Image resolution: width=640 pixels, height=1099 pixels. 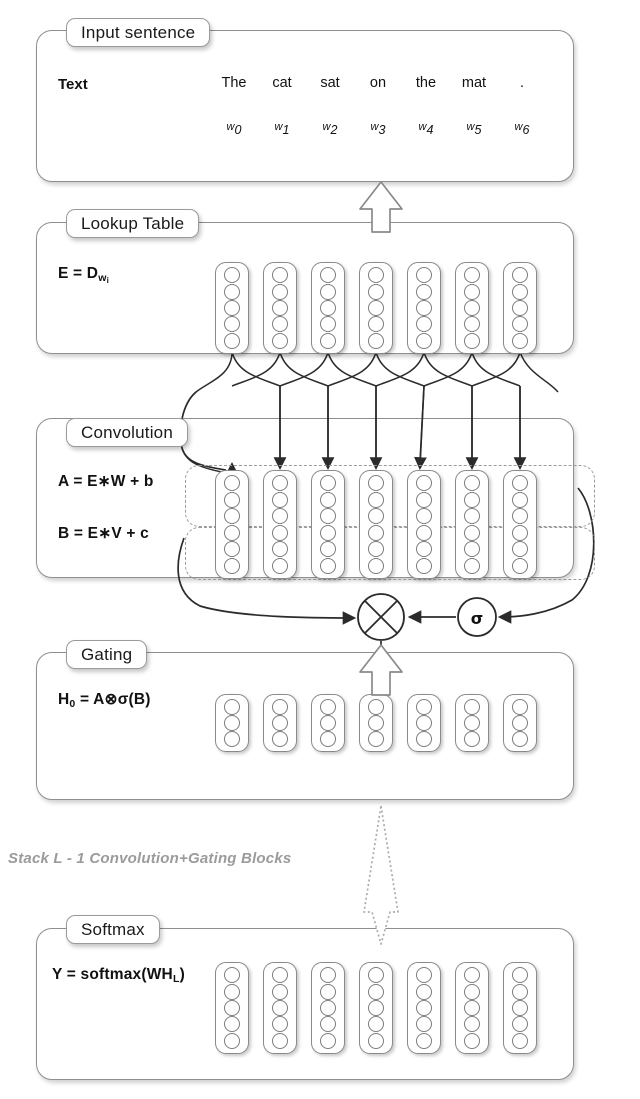 I want to click on svg-text: σ, so click(x=477, y=618).